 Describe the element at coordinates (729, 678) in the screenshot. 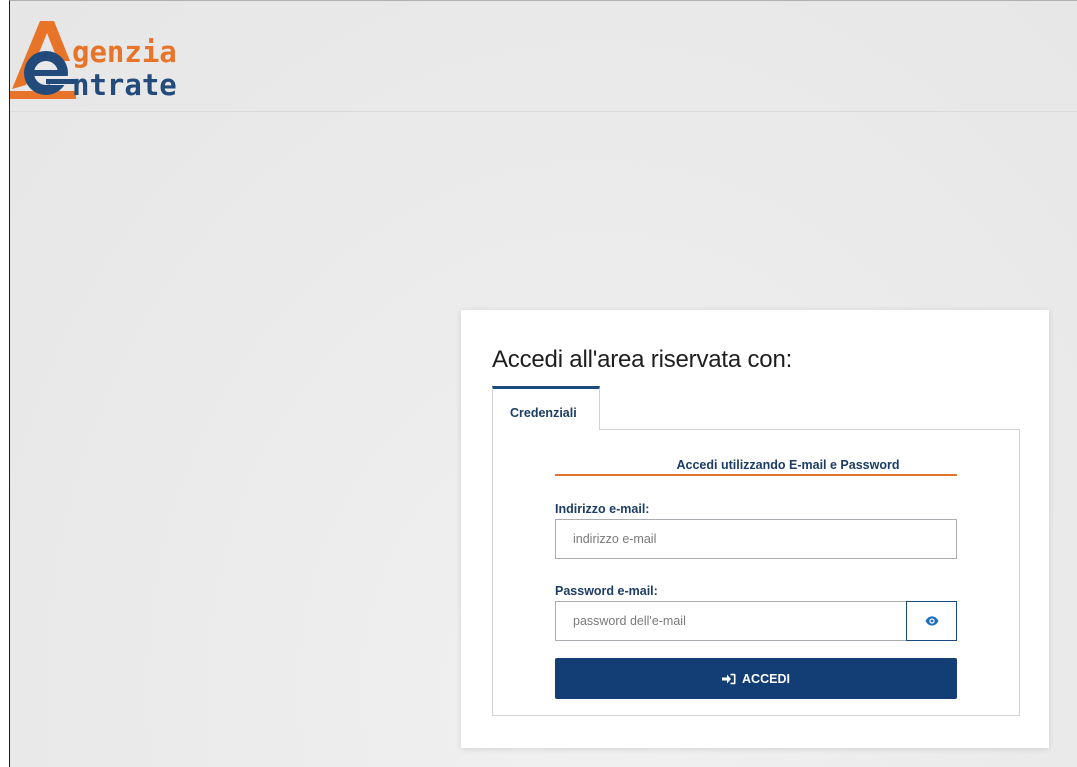

I see `sign-in-icon` at that location.